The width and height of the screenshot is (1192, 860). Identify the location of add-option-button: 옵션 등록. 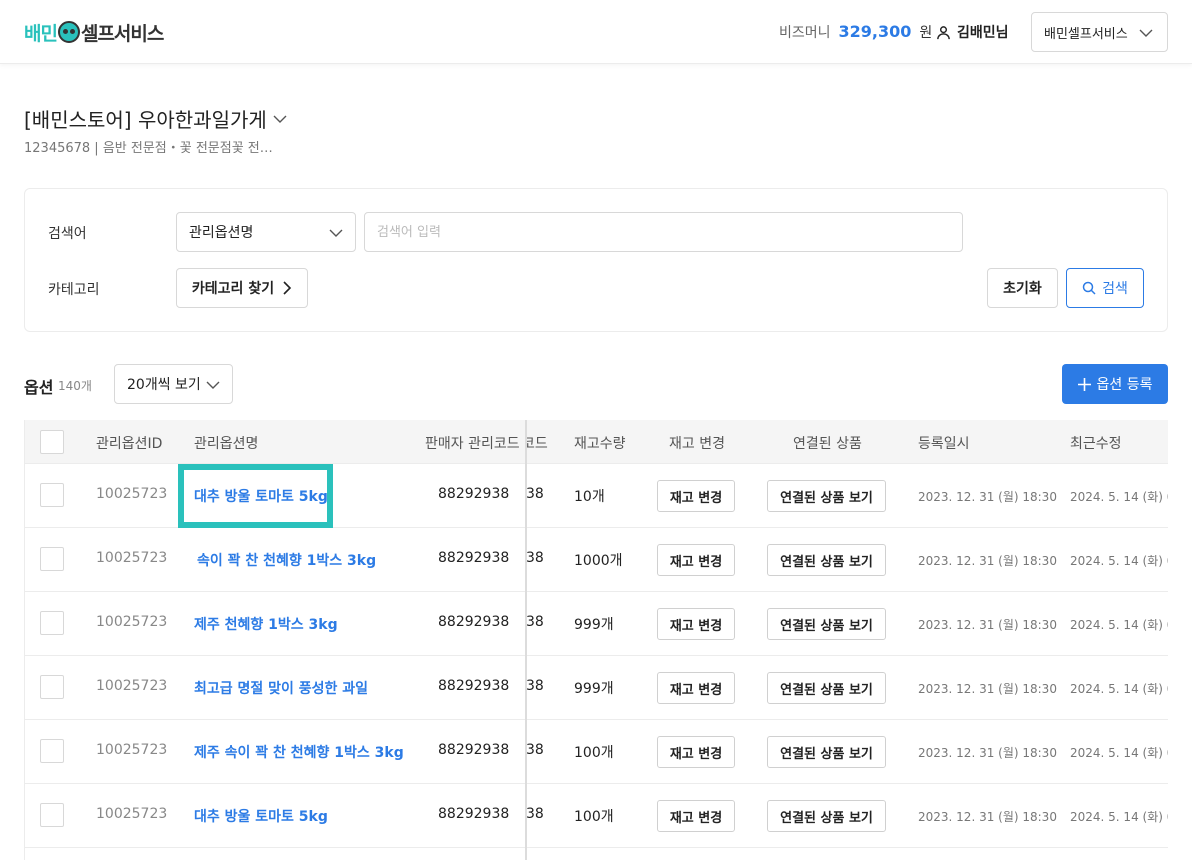
(1115, 384).